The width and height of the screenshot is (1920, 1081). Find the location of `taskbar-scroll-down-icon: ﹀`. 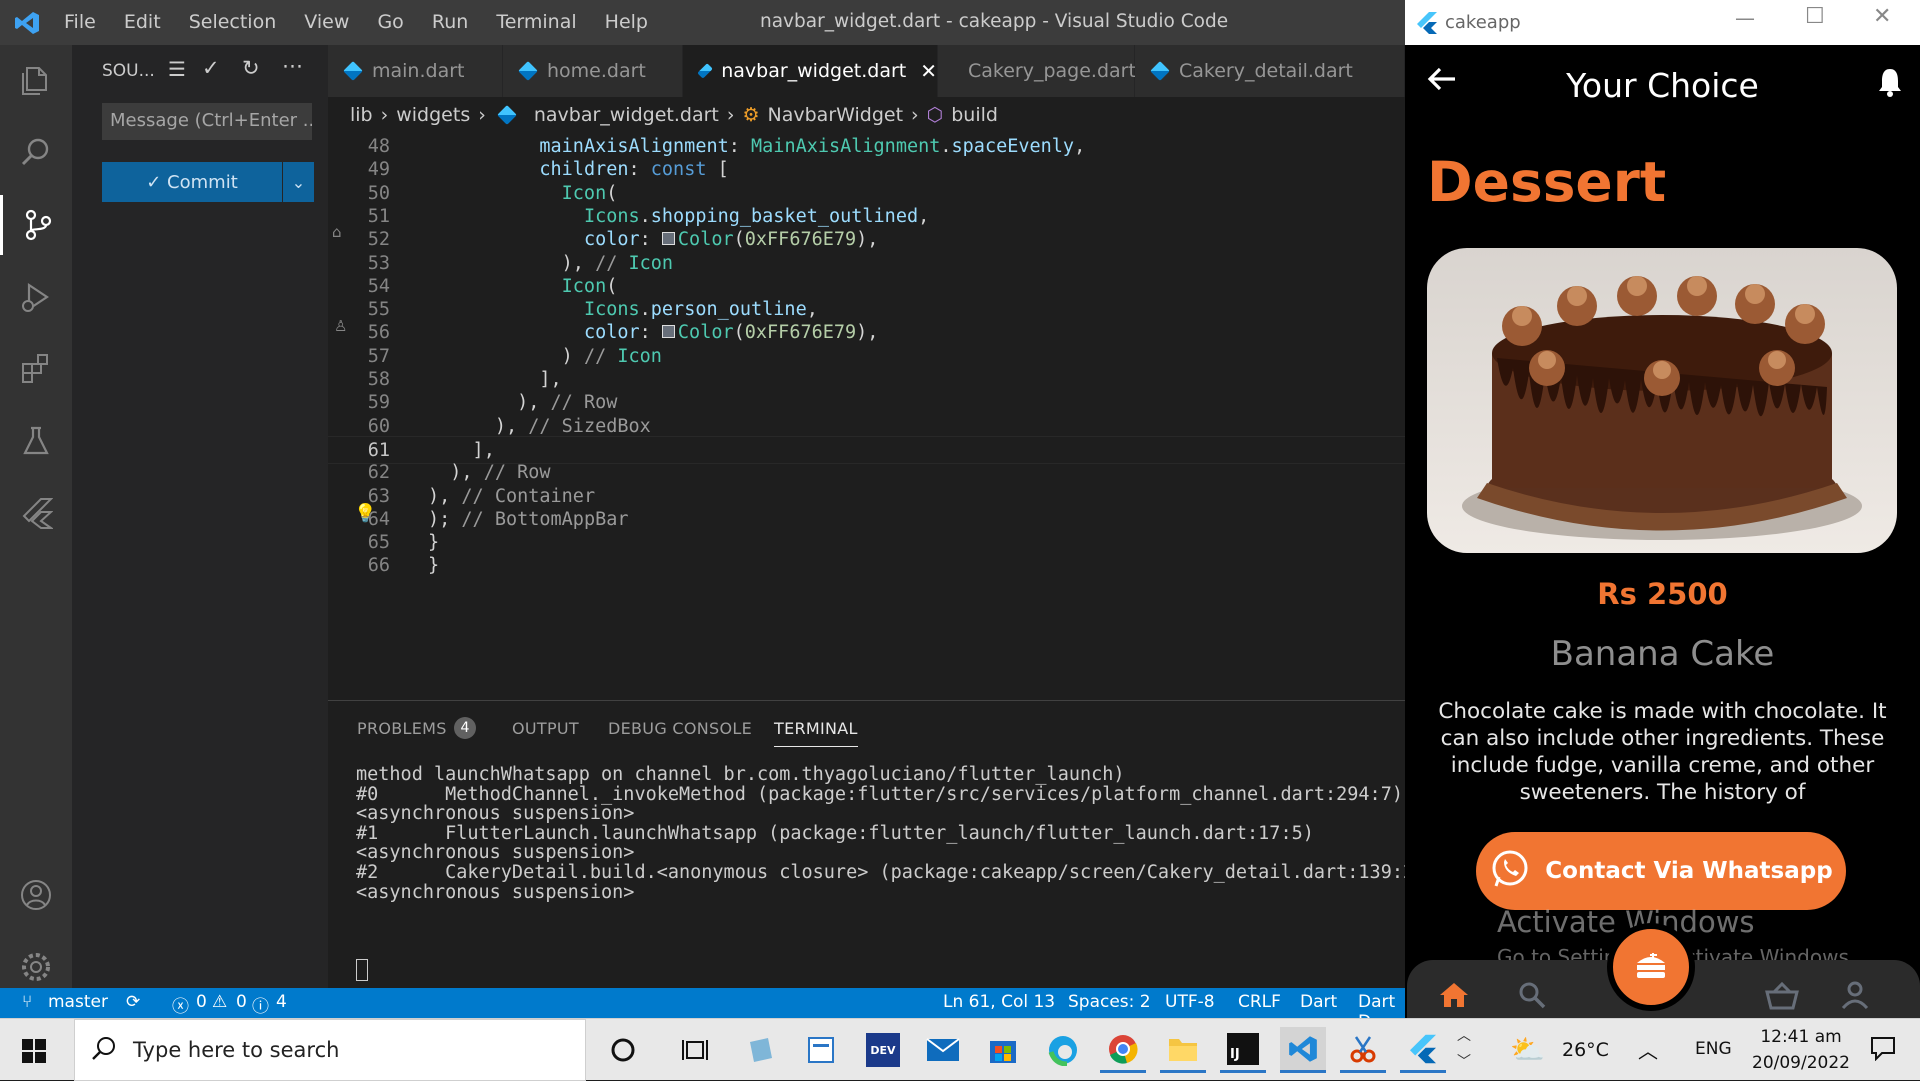

taskbar-scroll-down-icon: ﹀ is located at coordinates (1464, 1061).